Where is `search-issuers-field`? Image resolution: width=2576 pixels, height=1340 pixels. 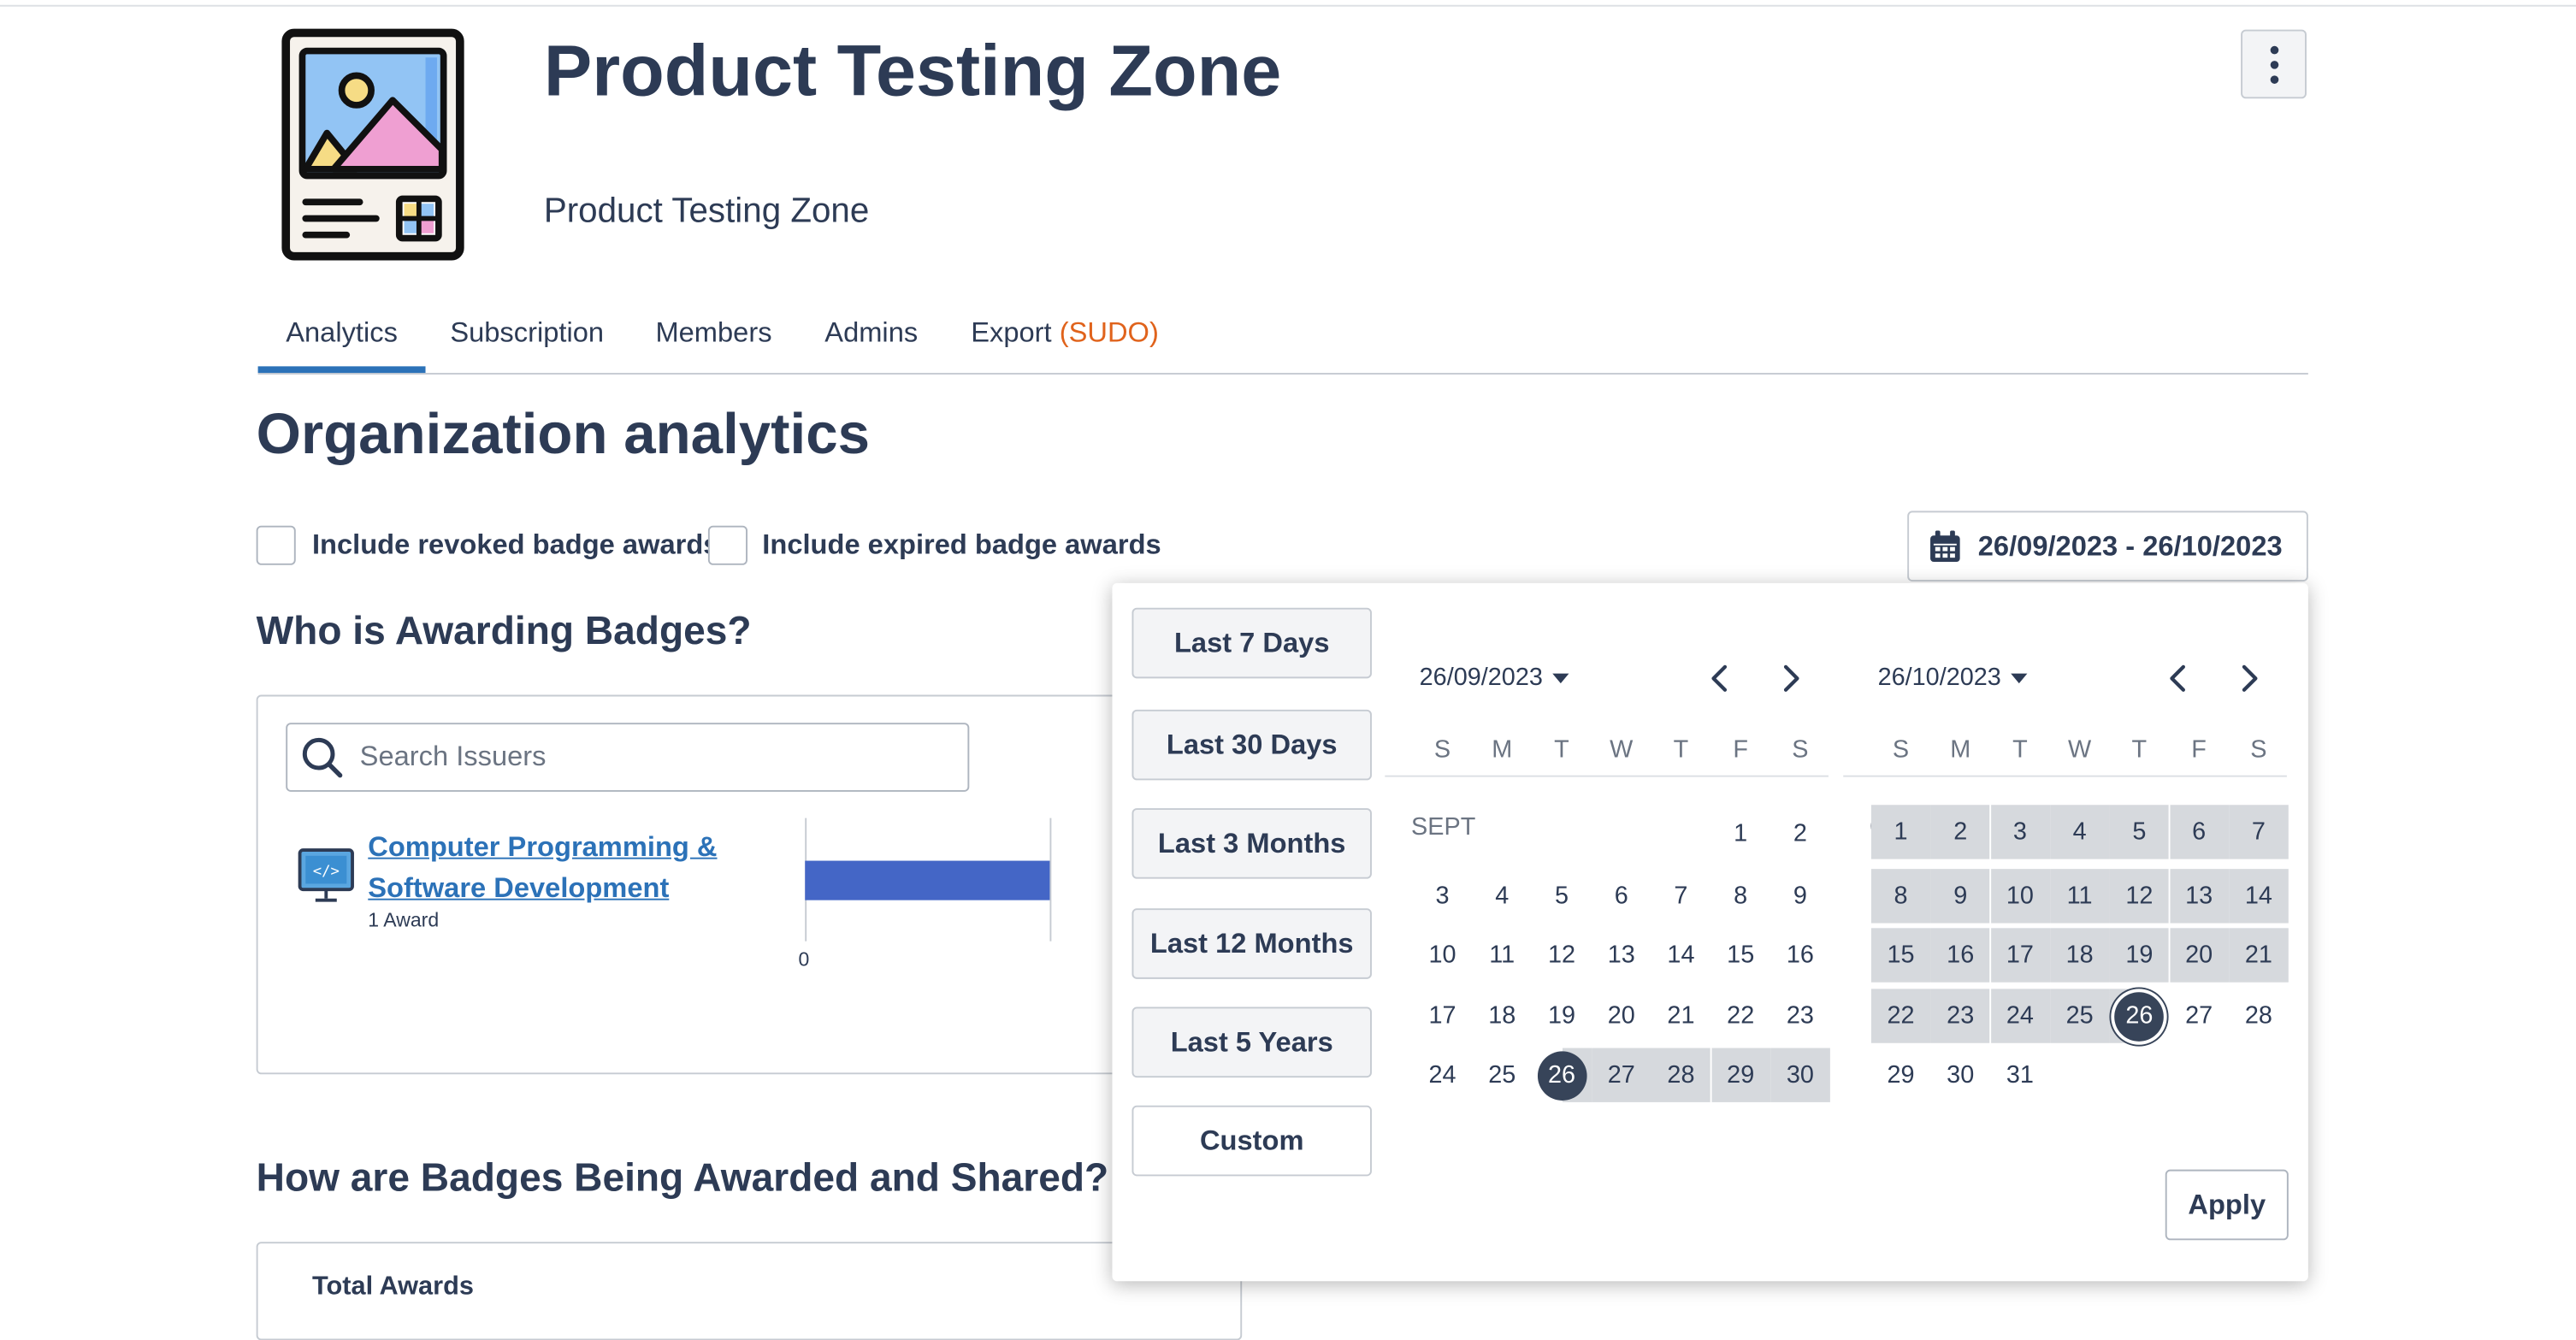 search-issuers-field is located at coordinates (628, 757).